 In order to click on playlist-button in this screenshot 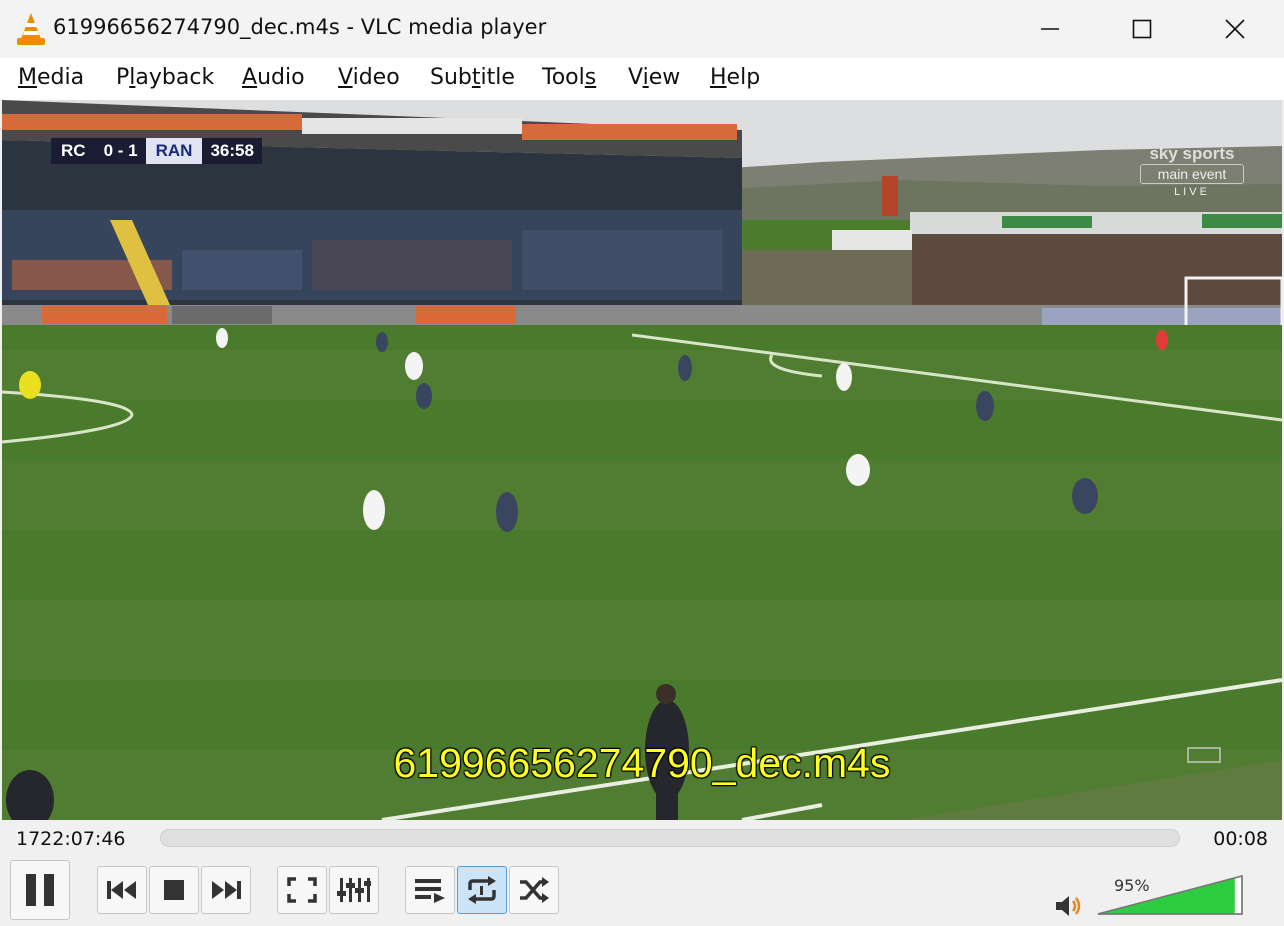, I will do `click(430, 890)`.